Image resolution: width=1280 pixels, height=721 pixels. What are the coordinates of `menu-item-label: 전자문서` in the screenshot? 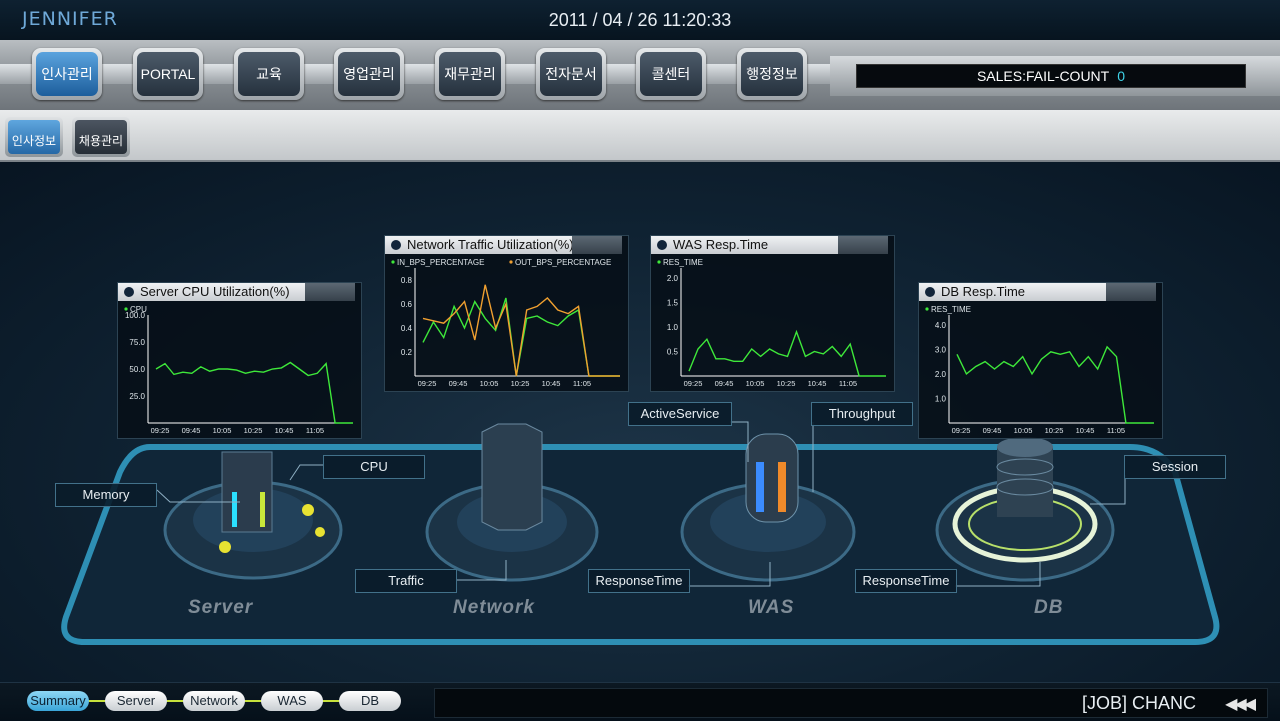 It's located at (571, 74).